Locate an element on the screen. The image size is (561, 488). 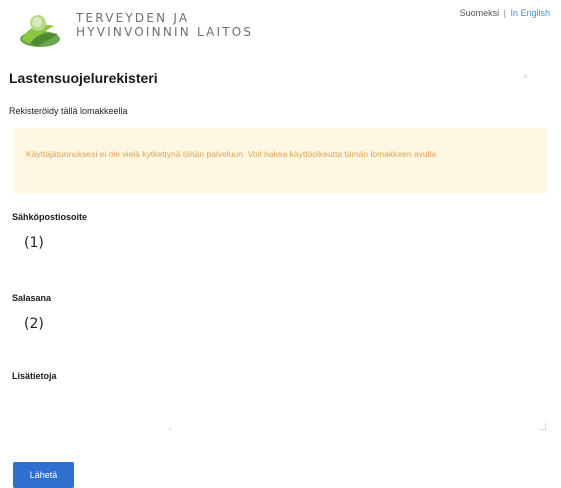
language-switcher: Suomeksi | In English is located at coordinates (505, 13).